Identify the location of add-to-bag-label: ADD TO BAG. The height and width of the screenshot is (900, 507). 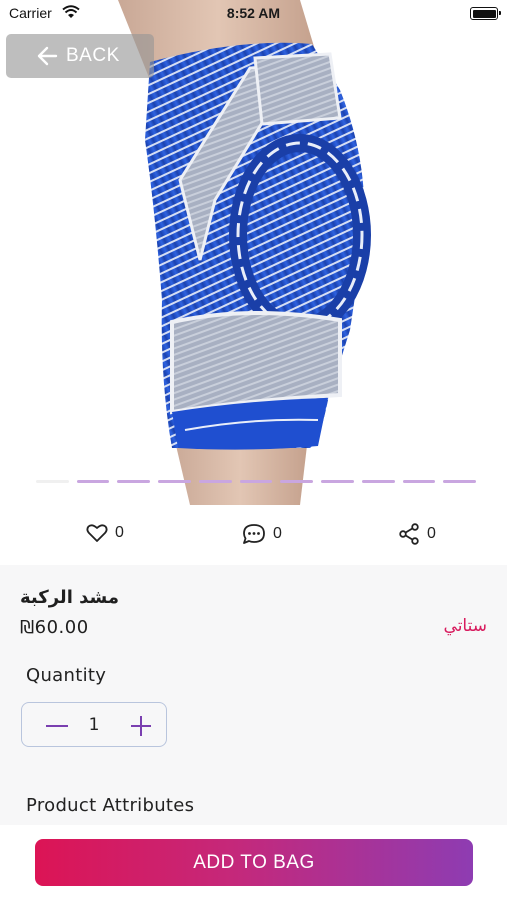
(254, 862).